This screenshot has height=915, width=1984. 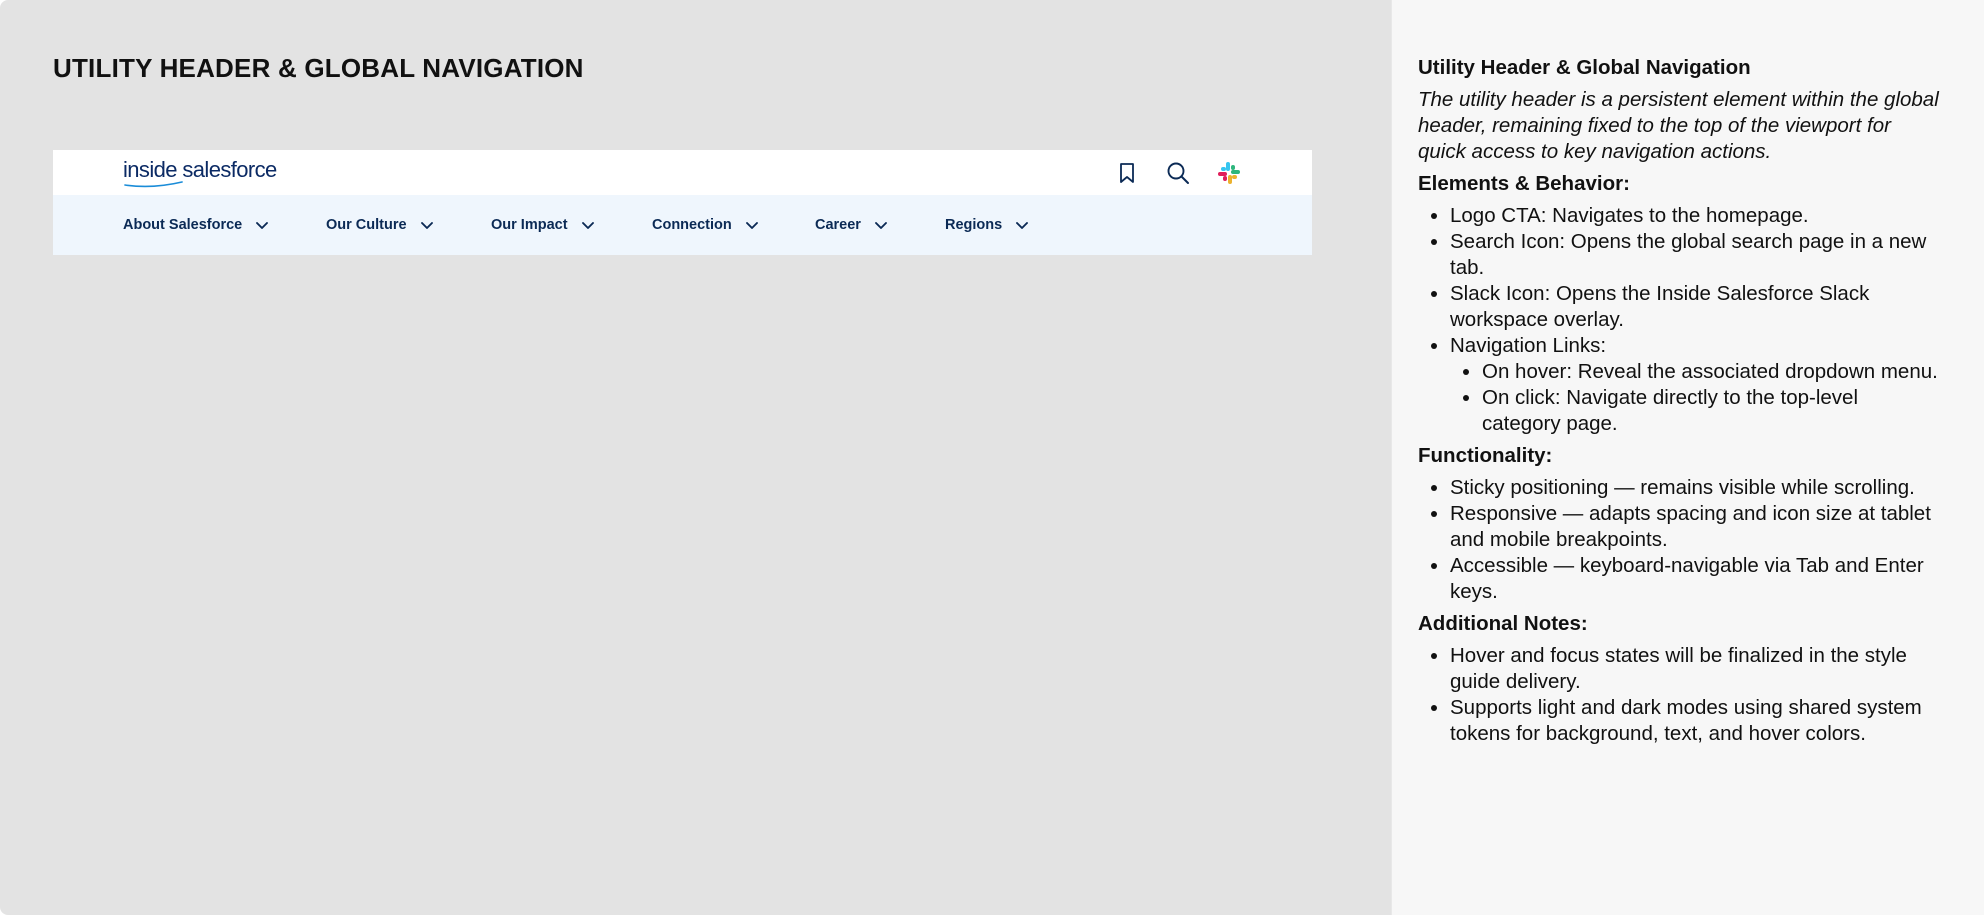 I want to click on nav-item-our-culture: Our Culture, so click(x=380, y=225).